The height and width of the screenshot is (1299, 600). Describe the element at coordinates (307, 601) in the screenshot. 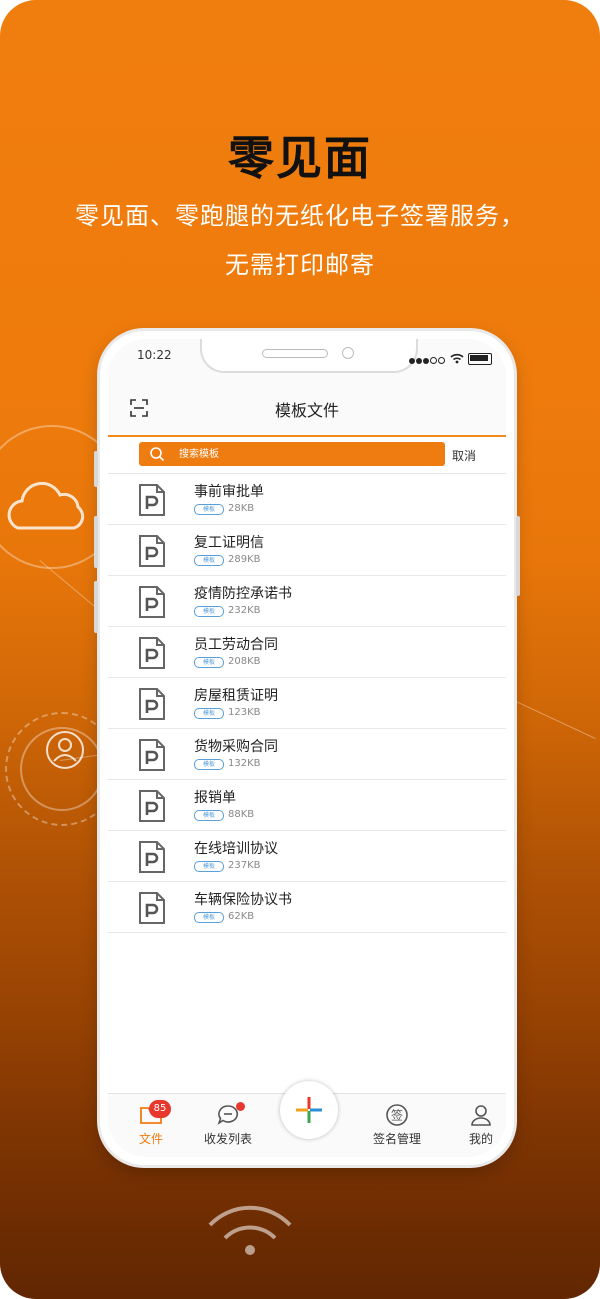

I see `list-item: 疫情防控承诺书 模板 232KB` at that location.